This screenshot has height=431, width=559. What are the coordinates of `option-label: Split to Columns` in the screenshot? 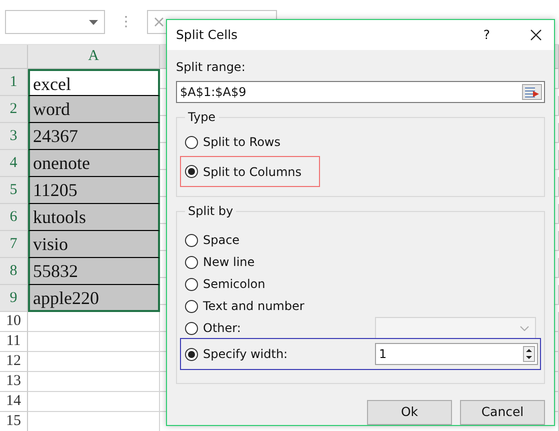 It's located at (252, 172).